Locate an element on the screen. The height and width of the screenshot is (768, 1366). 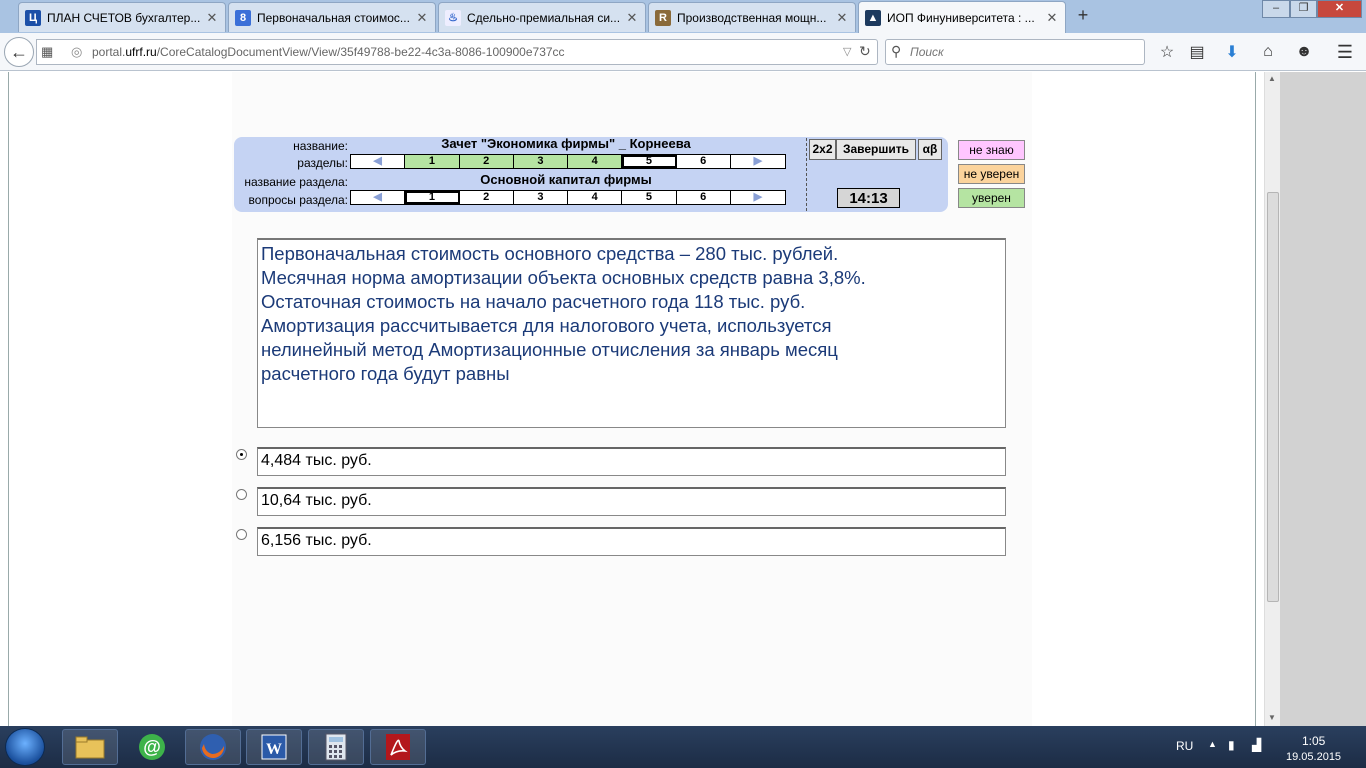
home-icon: ⌂ is located at coordinates (1268, 52).